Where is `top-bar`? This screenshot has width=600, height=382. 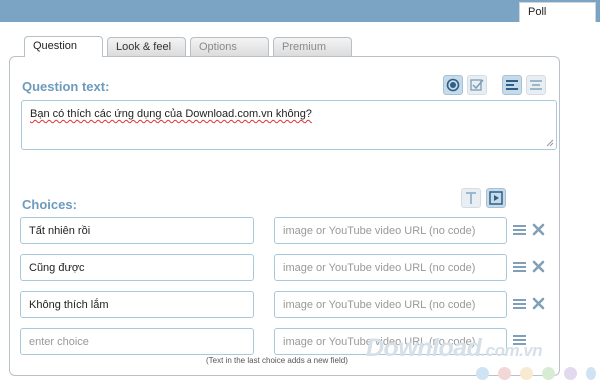
top-bar is located at coordinates (300, 11).